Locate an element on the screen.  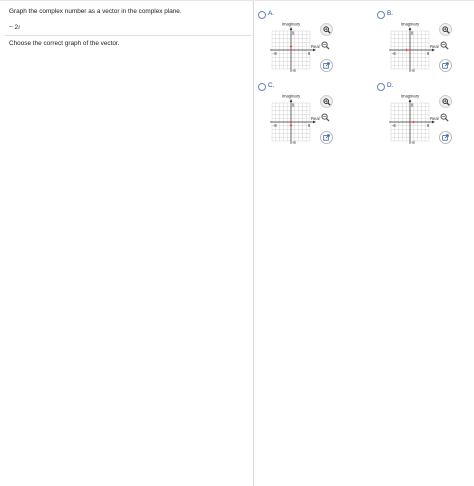
option-d: D. Imaginary Real -8 8 8 -8 is located at coordinates (425, 118).